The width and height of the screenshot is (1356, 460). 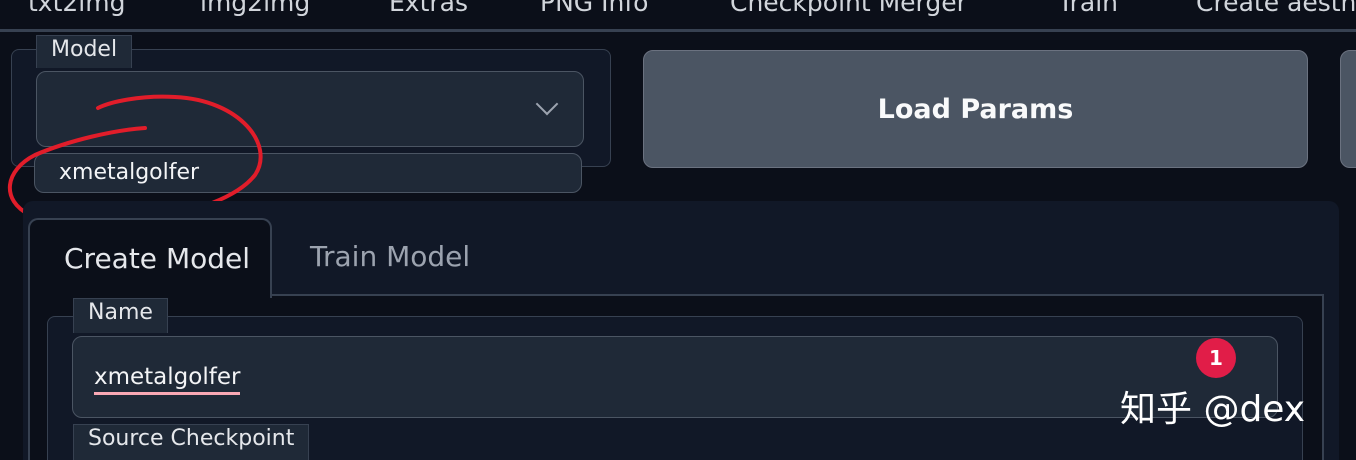 I want to click on nav-tab-train: Train, so click(x=1088, y=8).